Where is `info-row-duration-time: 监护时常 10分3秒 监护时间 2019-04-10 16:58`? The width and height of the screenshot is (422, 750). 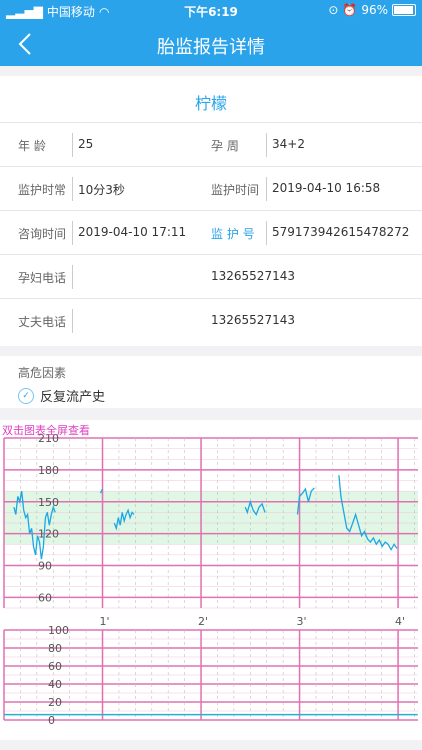
info-row-duration-time: 监护时常 10分3秒 监护时间 2019-04-10 16:58 is located at coordinates (211, 188).